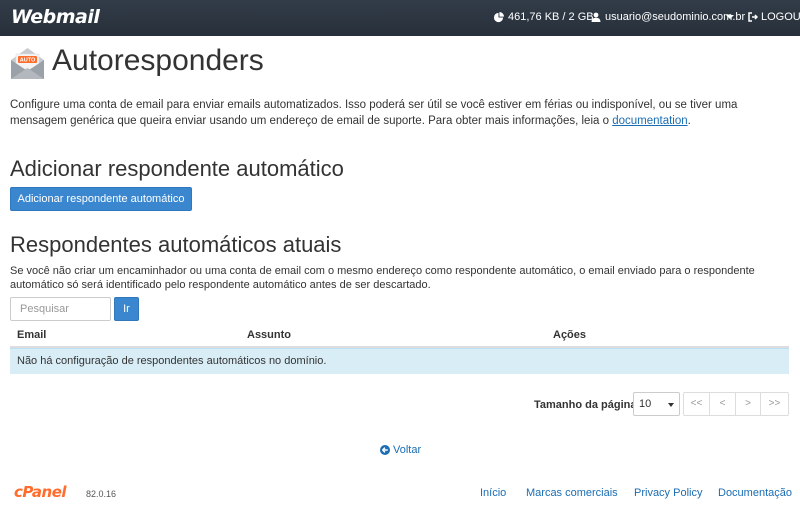 This screenshot has width=800, height=518. I want to click on circle-arrow-left-icon, so click(385, 450).